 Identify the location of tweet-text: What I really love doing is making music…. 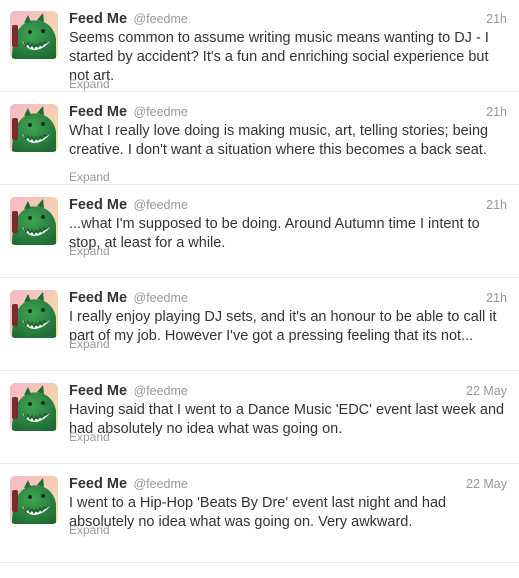
(279, 140).